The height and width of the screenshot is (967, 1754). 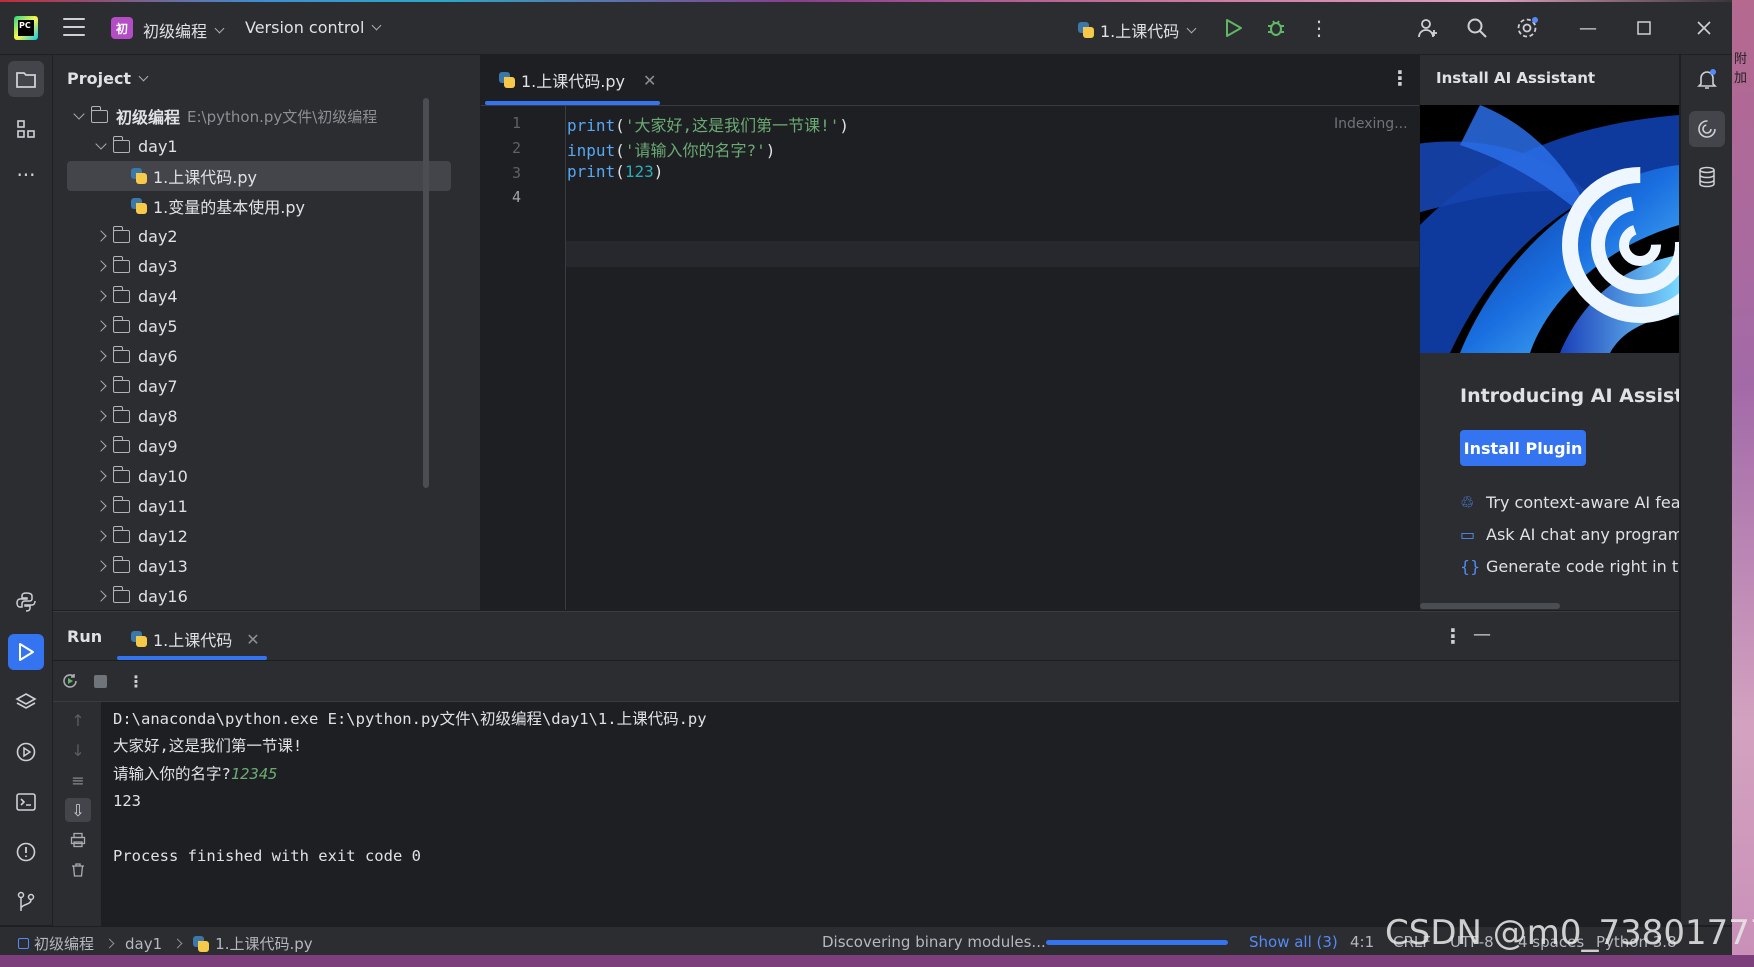 What do you see at coordinates (143, 944) in the screenshot?
I see `breadcrumb-item: day1` at bounding box center [143, 944].